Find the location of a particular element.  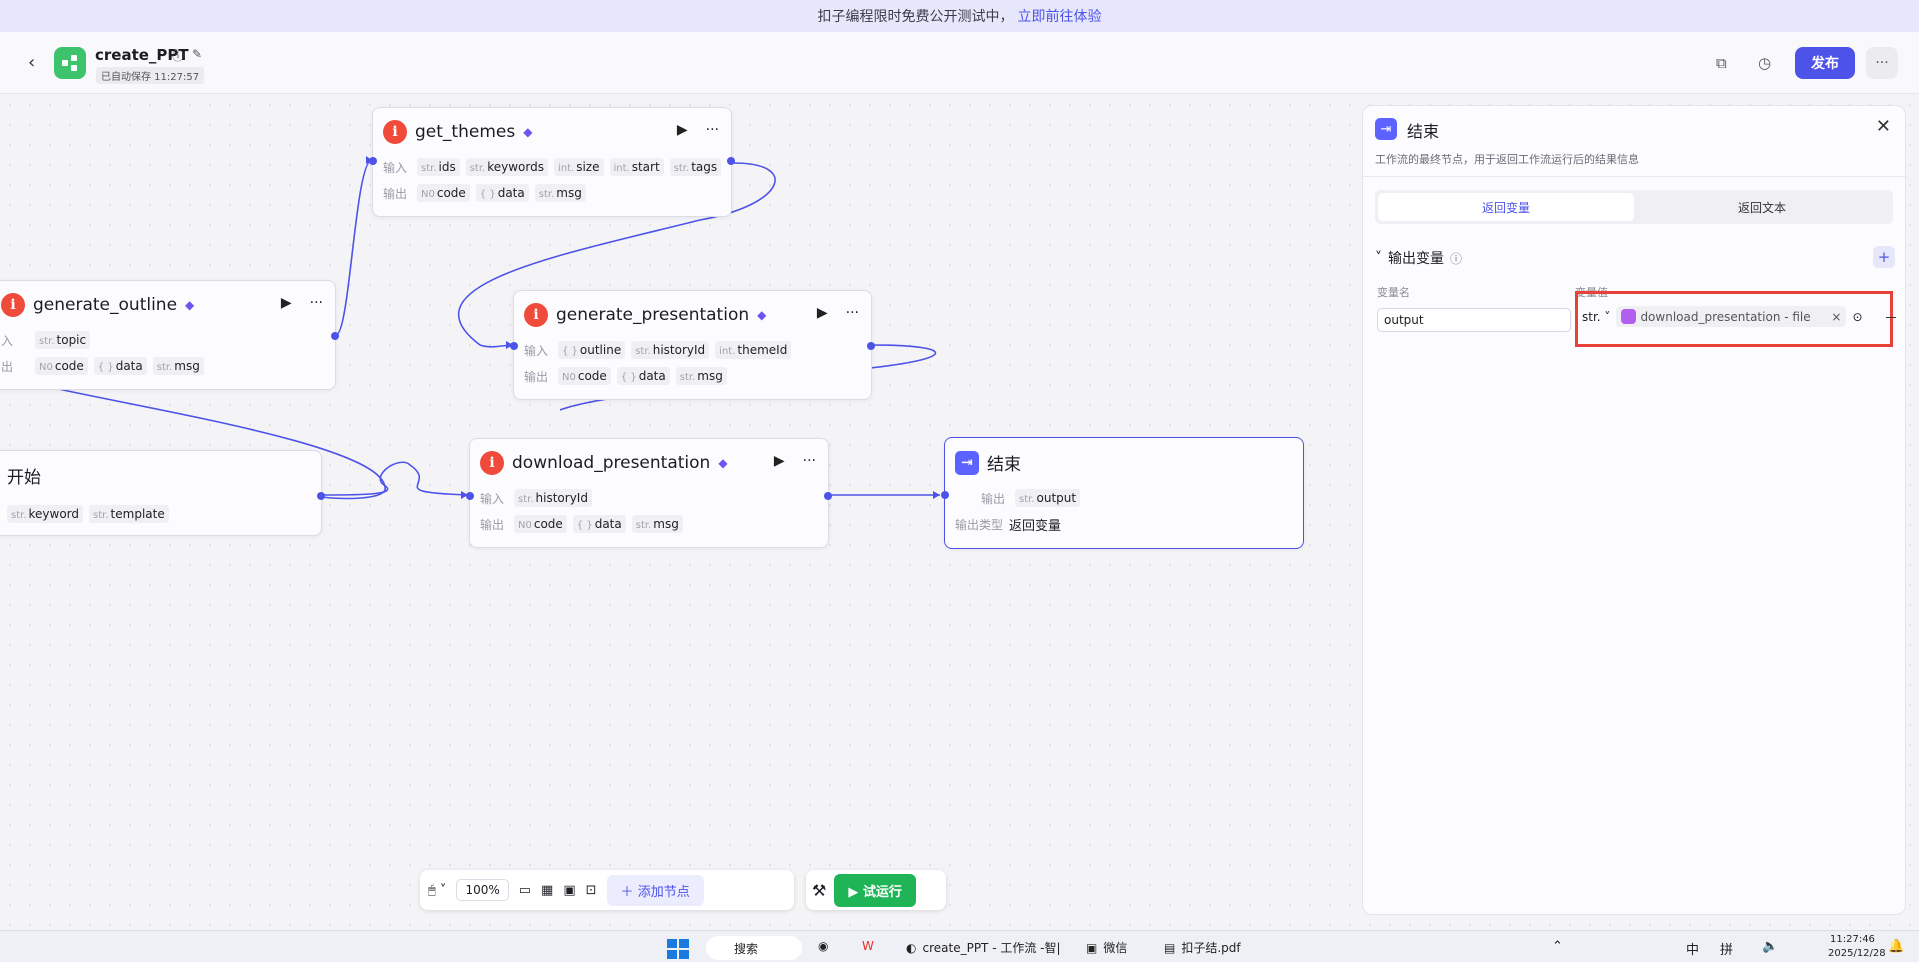

type-select: str. ˅ is located at coordinates (1596, 317).